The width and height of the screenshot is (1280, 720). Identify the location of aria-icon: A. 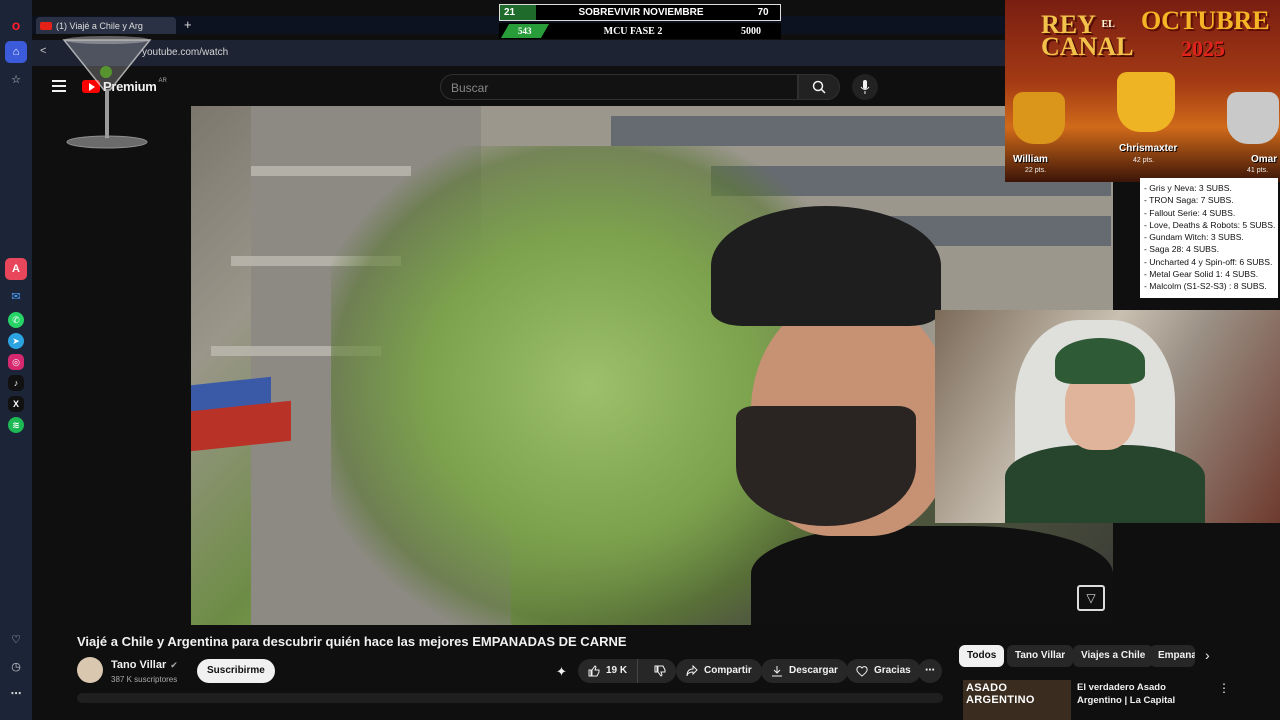
(16, 269).